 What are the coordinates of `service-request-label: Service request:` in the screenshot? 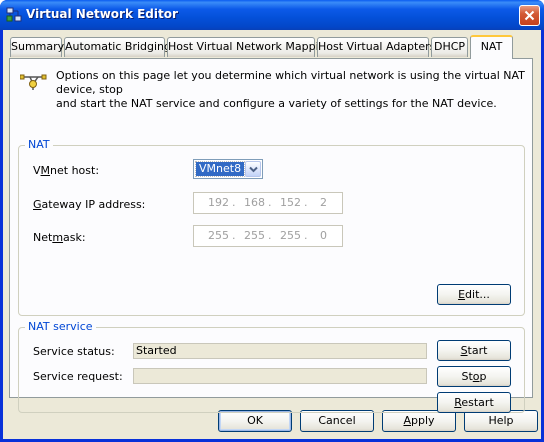 It's located at (78, 376).